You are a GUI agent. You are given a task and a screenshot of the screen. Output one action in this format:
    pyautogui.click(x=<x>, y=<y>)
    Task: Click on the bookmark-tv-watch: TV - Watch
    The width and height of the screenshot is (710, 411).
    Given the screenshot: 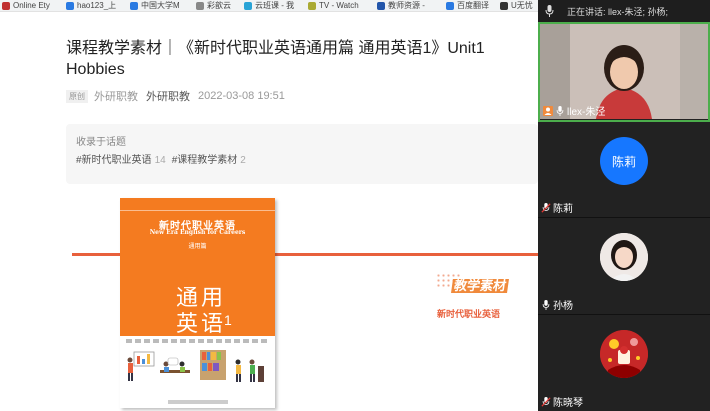 What is the action you would take?
    pyautogui.click(x=333, y=5)
    